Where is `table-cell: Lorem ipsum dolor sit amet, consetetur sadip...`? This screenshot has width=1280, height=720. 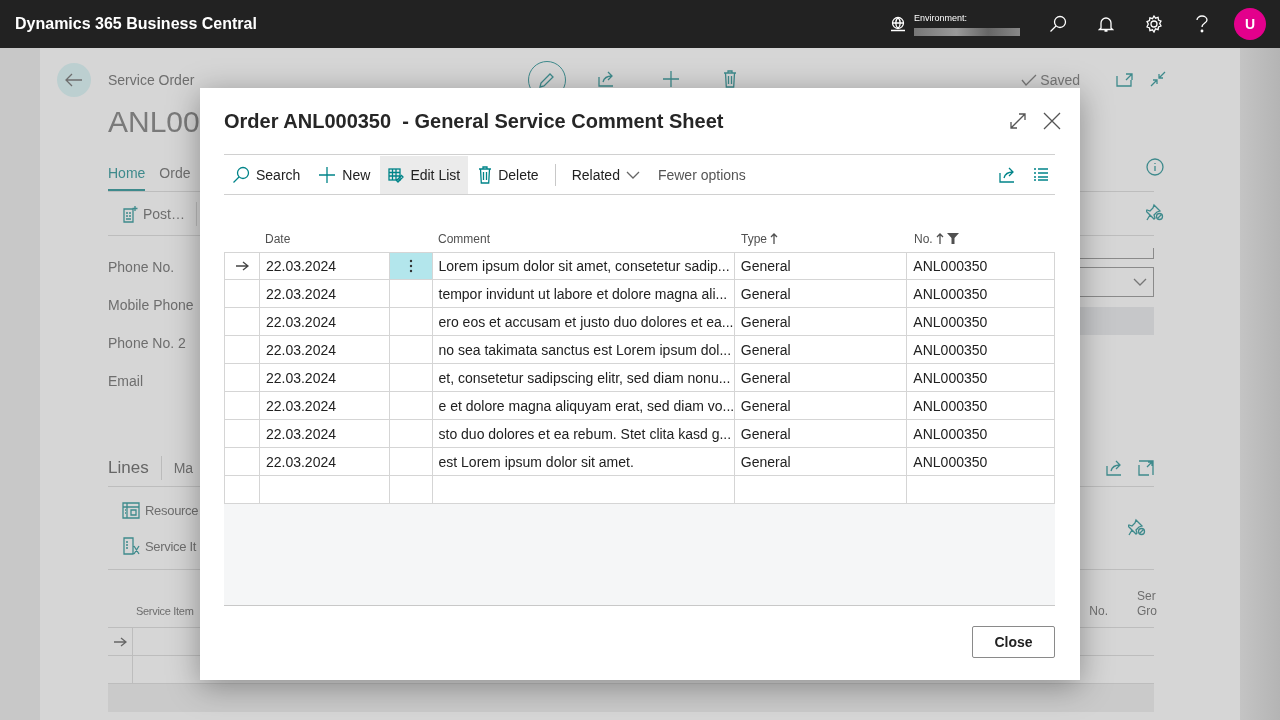 table-cell: Lorem ipsum dolor sit amet, consetetur sadip... is located at coordinates (583, 266).